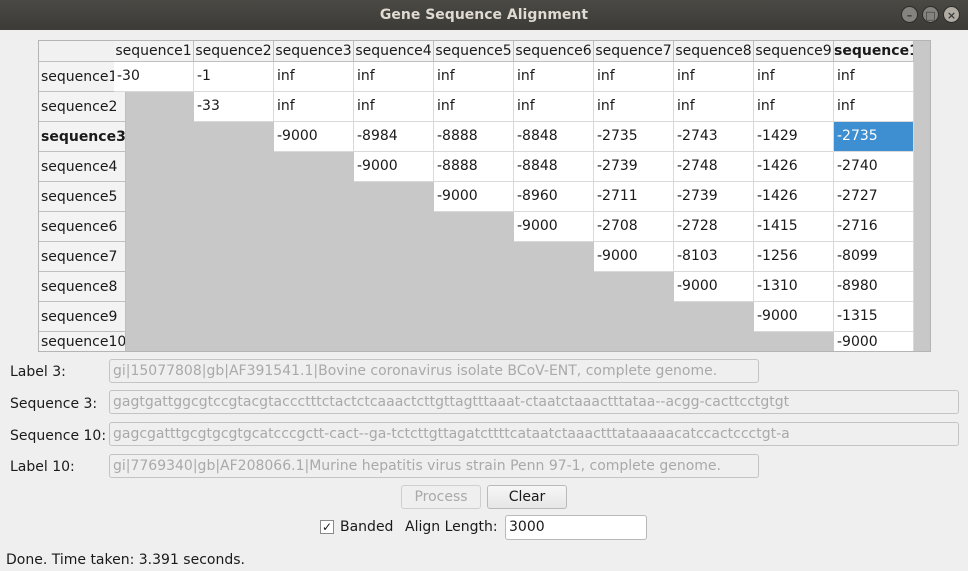 This screenshot has width=968, height=571. Describe the element at coordinates (794, 227) in the screenshot. I see `table-cell: -1415` at that location.